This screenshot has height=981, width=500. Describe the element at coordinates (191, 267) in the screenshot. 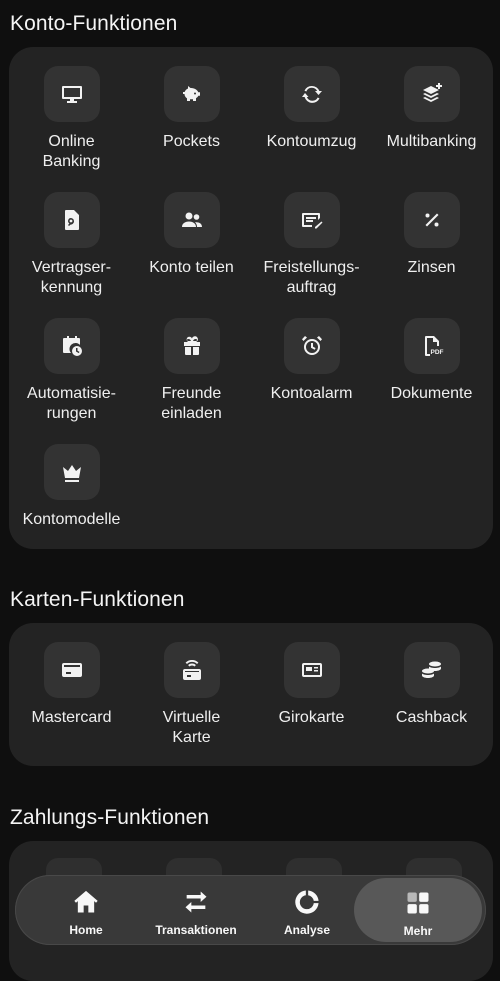

I see `tile-label: Konto teilen` at that location.